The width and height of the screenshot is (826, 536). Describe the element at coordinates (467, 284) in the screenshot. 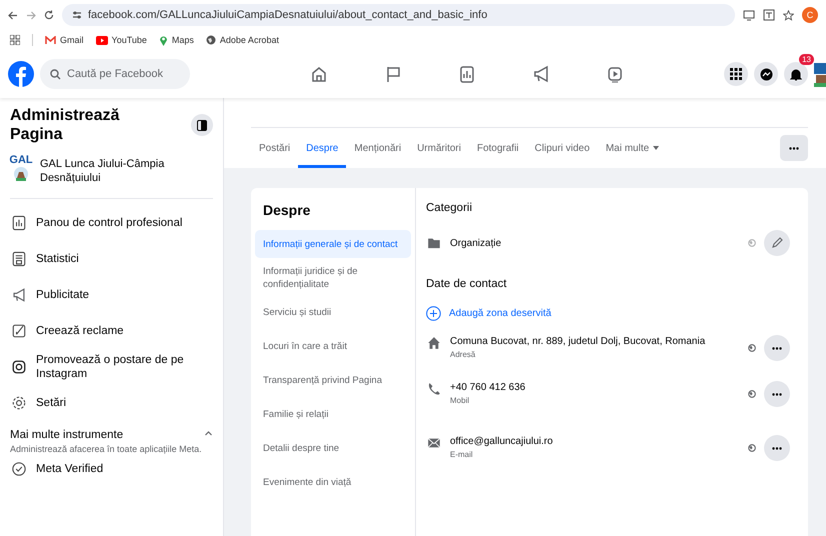

I see `section-heading: Date de contact` at that location.